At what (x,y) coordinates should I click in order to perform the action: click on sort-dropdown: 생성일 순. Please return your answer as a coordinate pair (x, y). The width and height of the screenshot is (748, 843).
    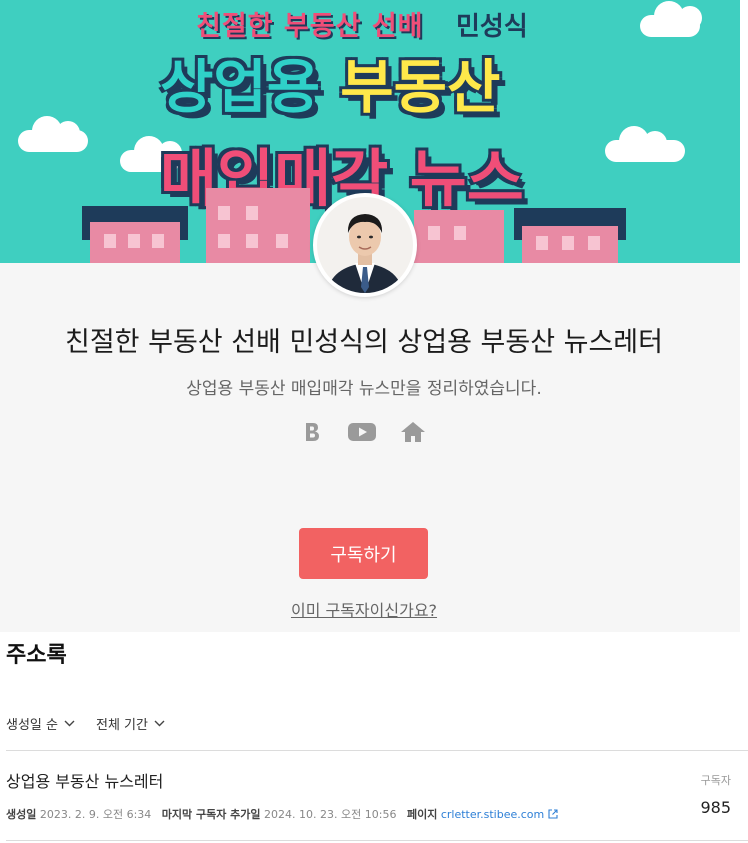
    Looking at the image, I should click on (40, 723).